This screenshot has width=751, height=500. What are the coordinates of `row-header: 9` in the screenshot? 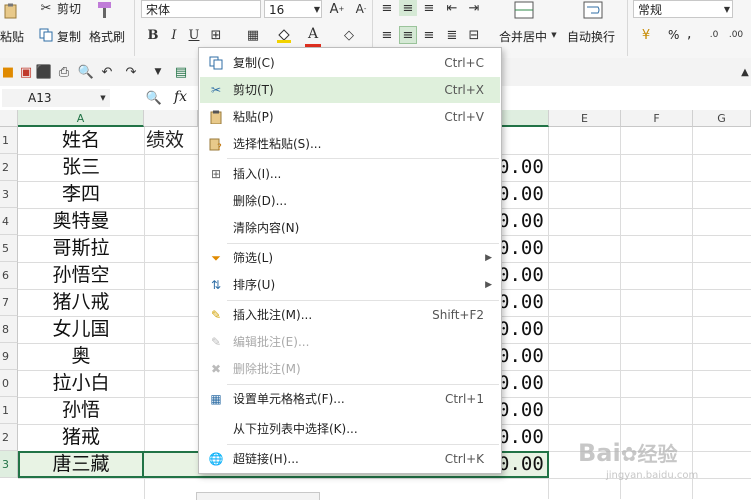 It's located at (9, 356).